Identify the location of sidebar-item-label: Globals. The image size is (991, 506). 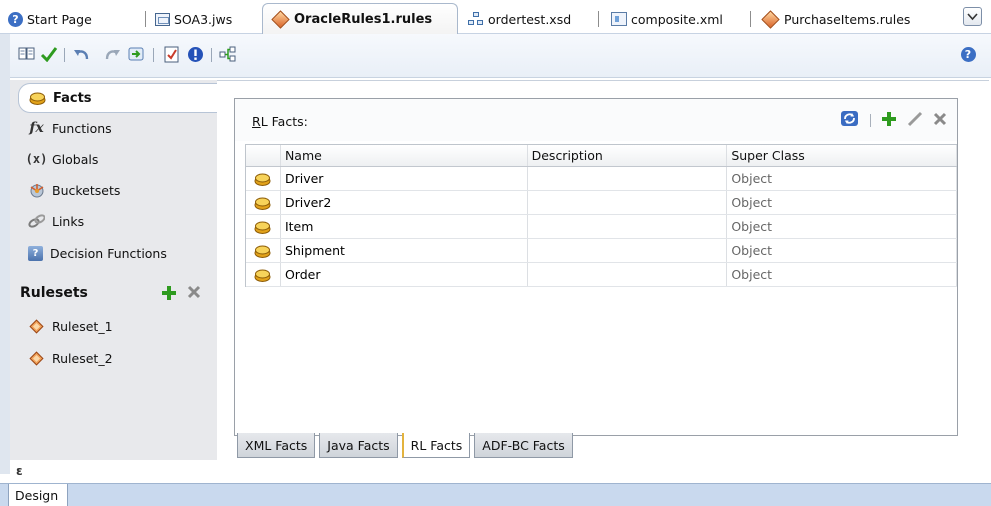
(75, 159).